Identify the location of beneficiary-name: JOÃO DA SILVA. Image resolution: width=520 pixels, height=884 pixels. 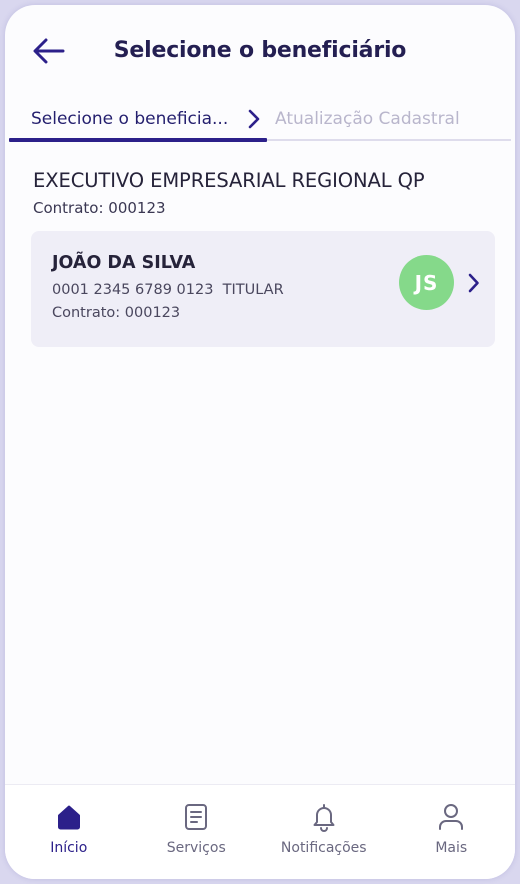
(124, 263).